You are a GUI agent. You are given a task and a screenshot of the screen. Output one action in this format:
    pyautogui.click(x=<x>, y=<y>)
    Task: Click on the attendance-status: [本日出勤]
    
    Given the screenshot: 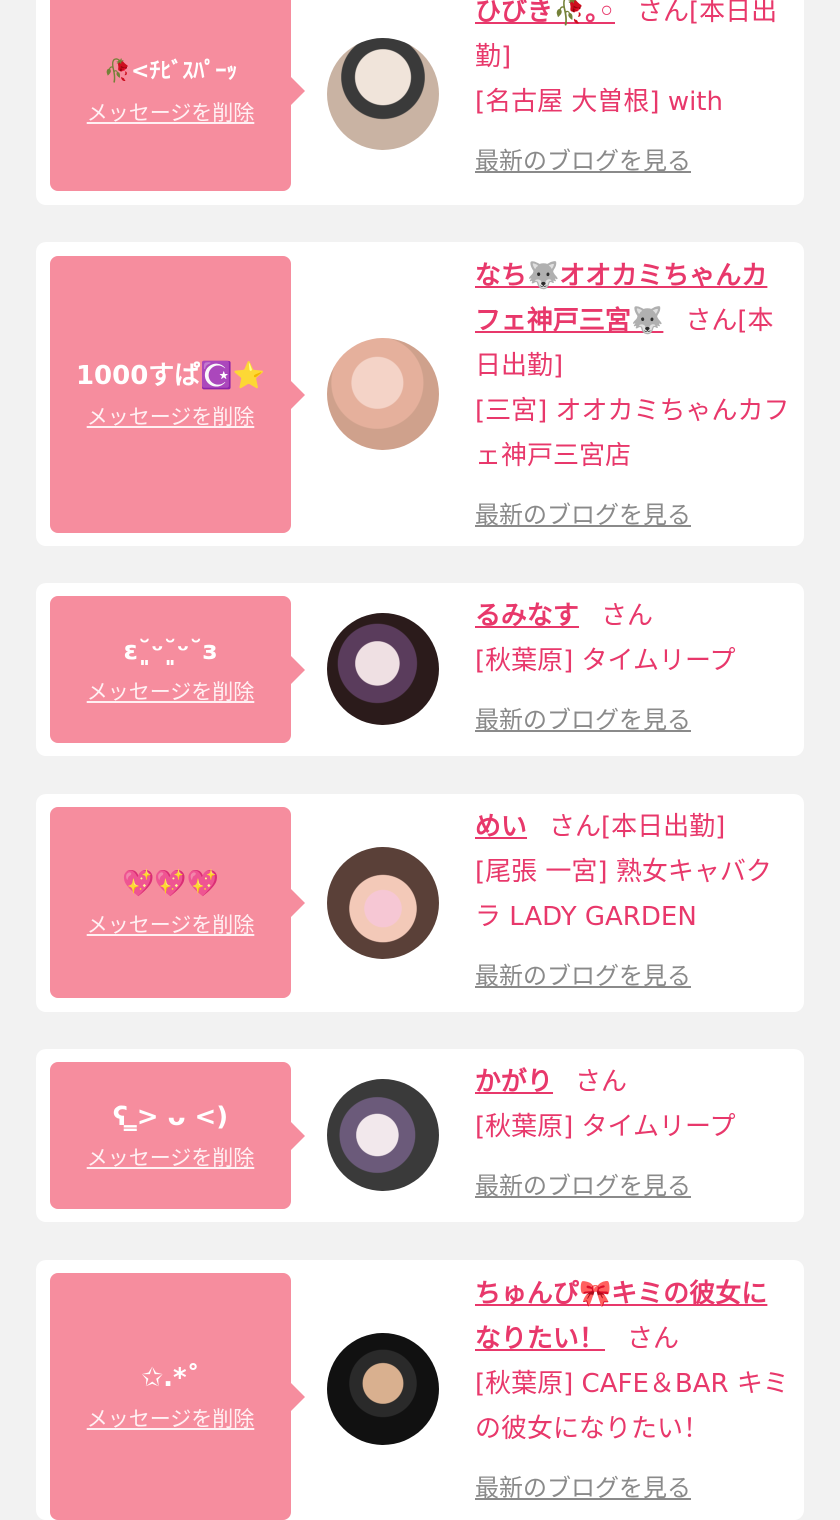 What is the action you would take?
    pyautogui.click(x=663, y=827)
    